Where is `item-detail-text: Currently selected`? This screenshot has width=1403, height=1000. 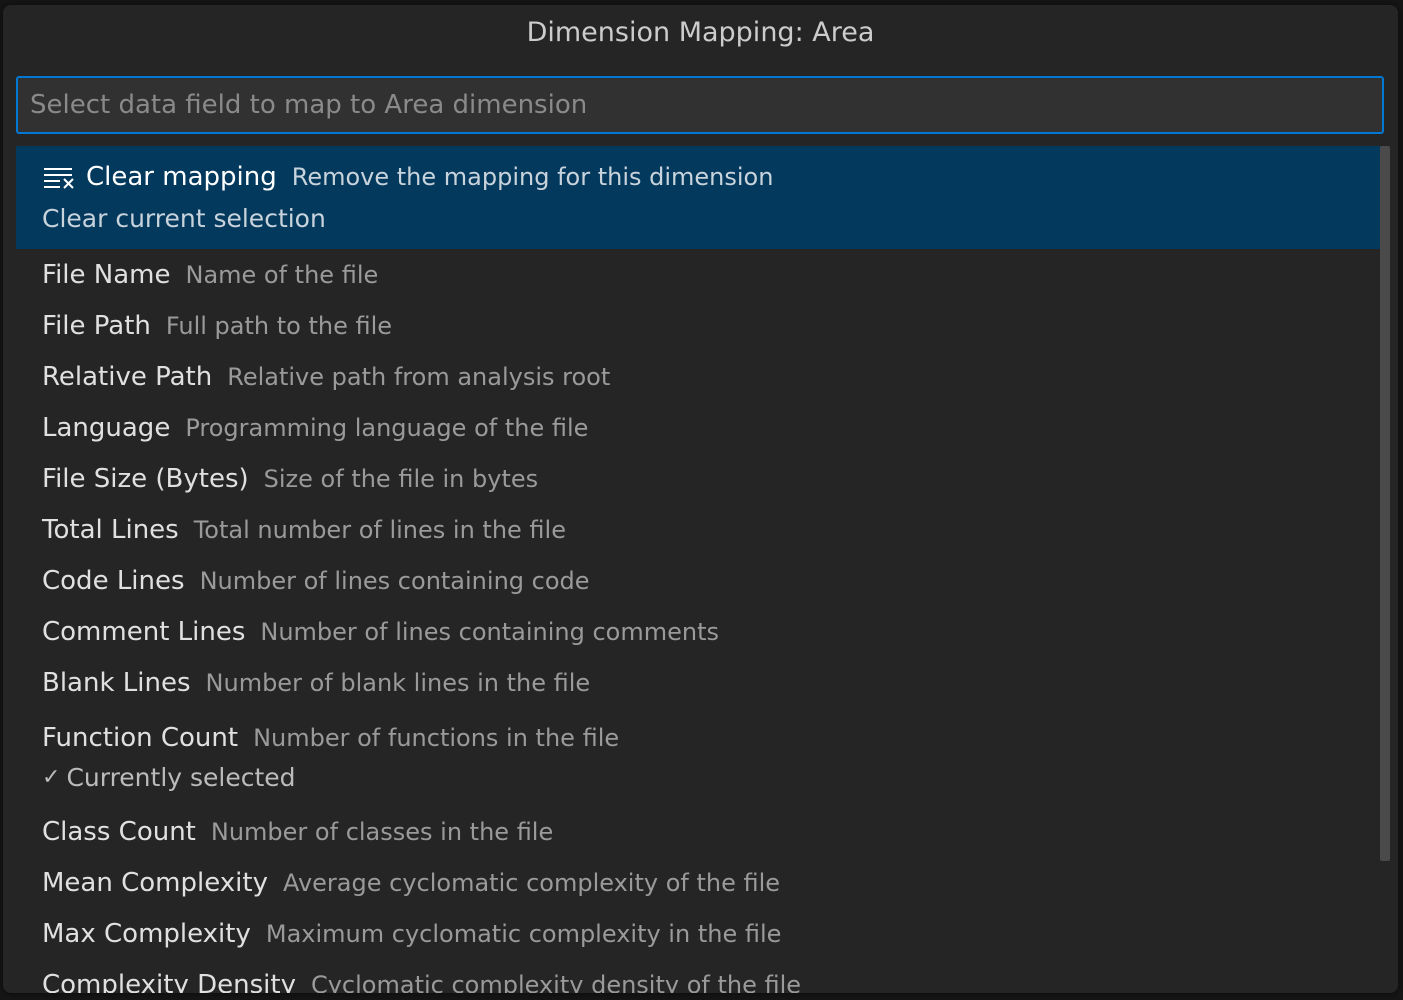 item-detail-text: Currently selected is located at coordinates (181, 777).